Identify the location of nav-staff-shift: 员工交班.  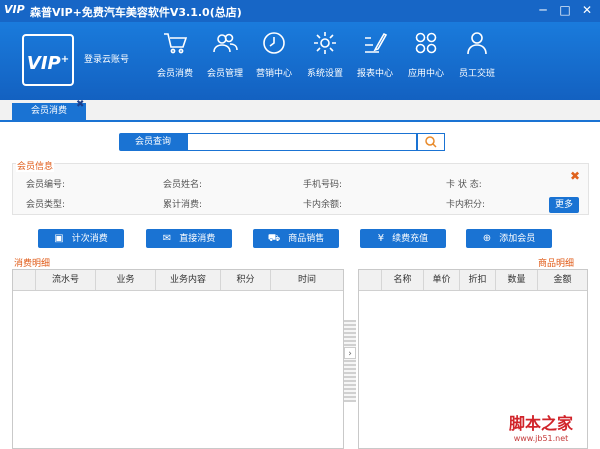
(477, 60).